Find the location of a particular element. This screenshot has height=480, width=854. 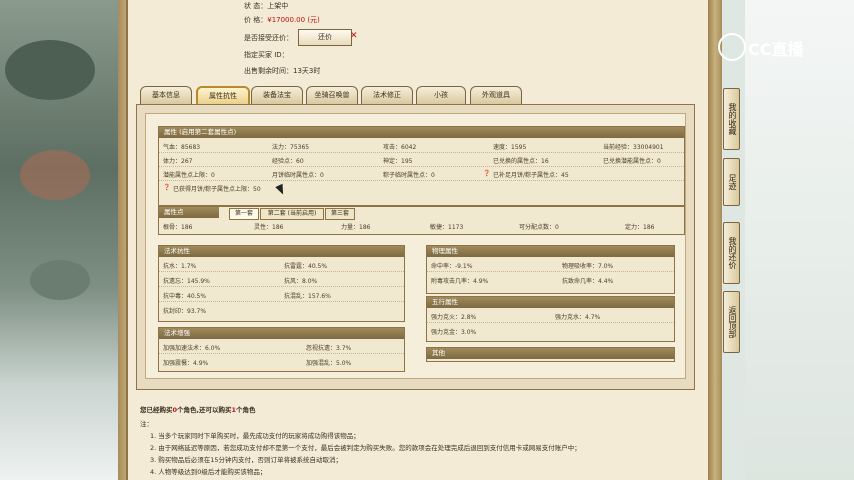

right-background is located at coordinates (799, 240).